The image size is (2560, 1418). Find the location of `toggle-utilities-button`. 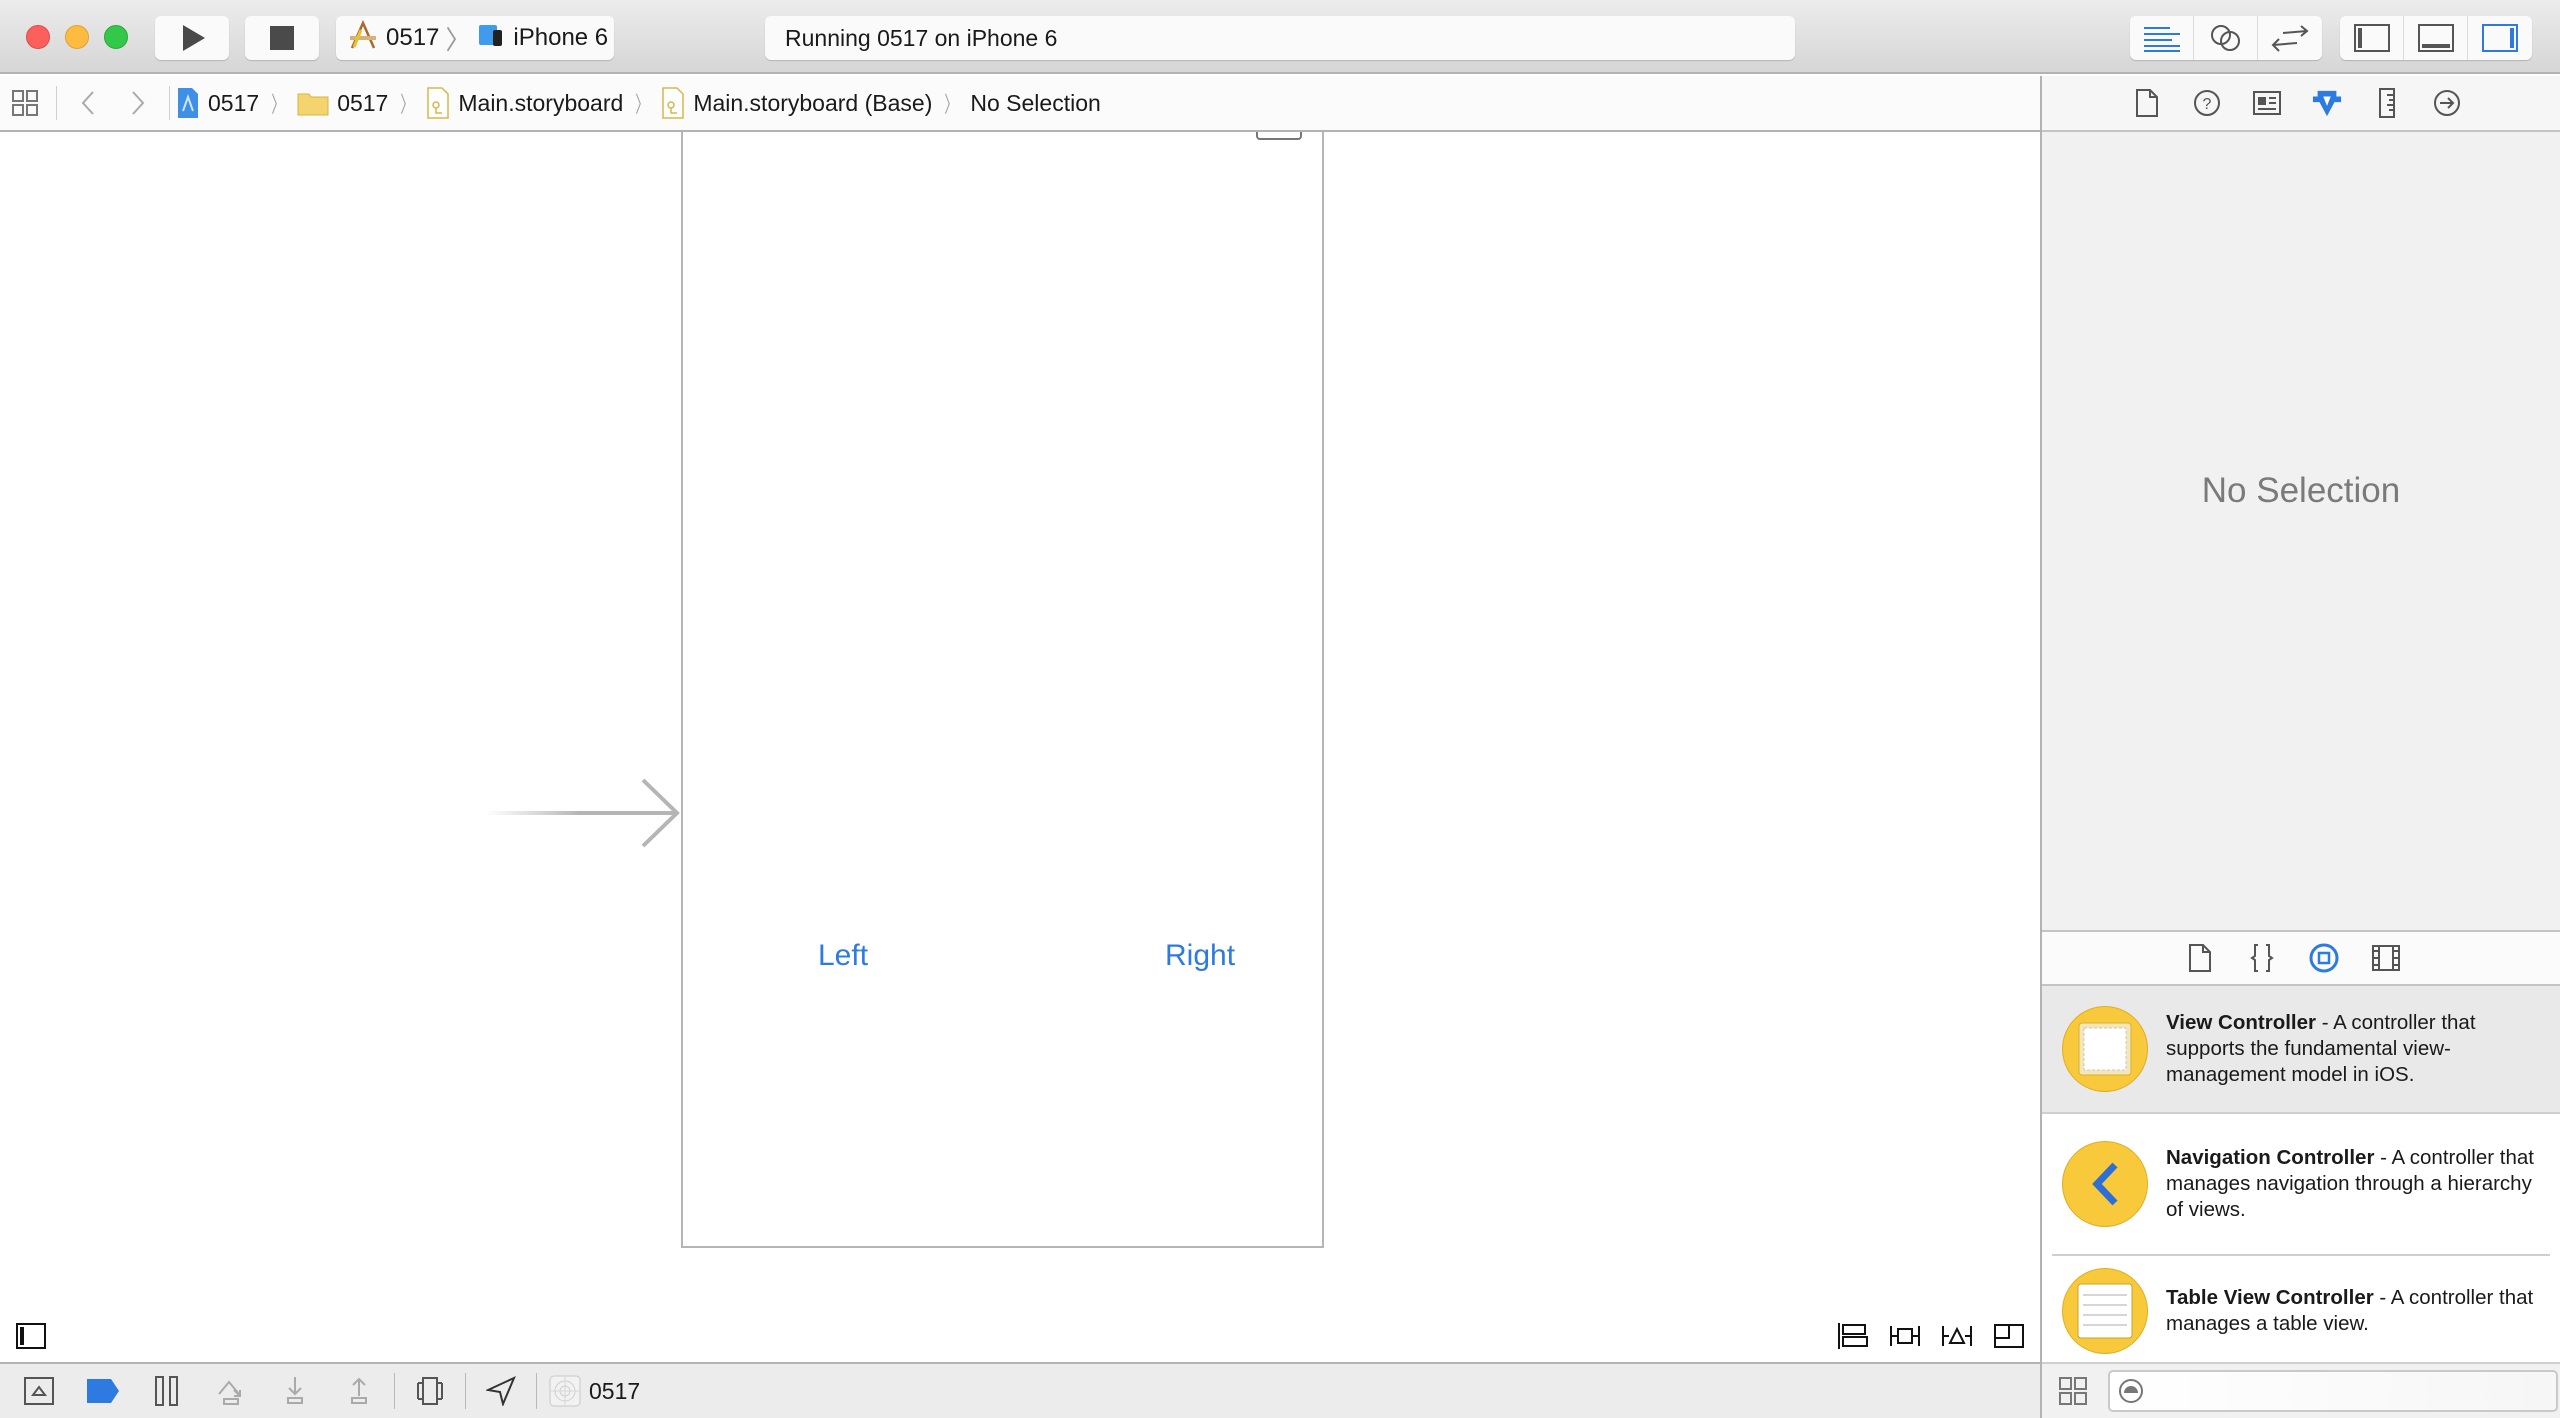

toggle-utilities-button is located at coordinates (2500, 38).